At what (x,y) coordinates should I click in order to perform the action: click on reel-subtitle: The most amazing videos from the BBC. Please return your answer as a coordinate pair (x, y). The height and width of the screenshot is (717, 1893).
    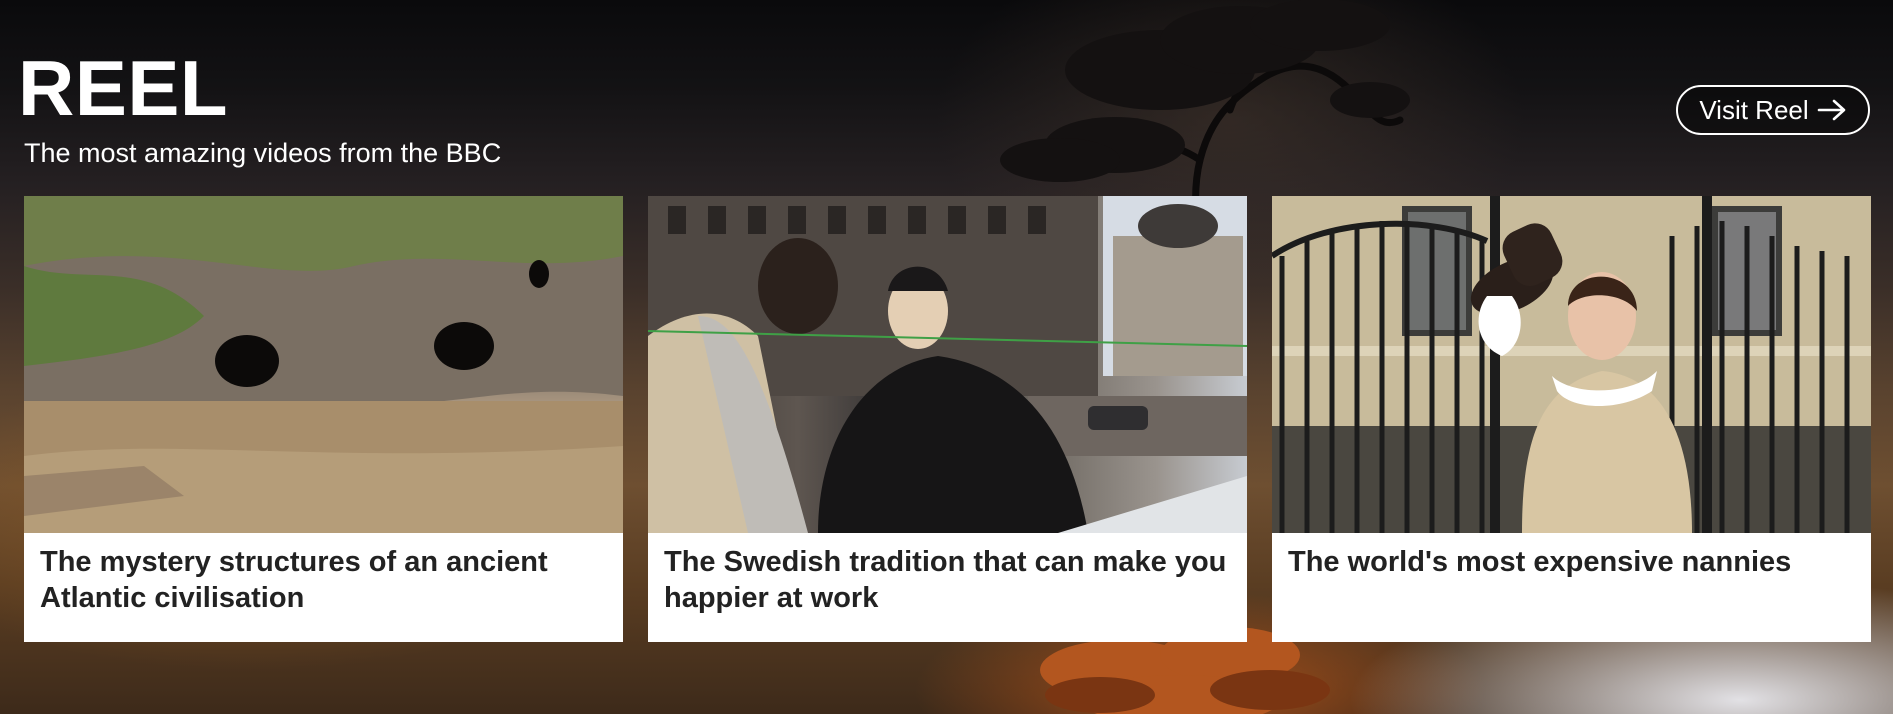
    Looking at the image, I should click on (263, 153).